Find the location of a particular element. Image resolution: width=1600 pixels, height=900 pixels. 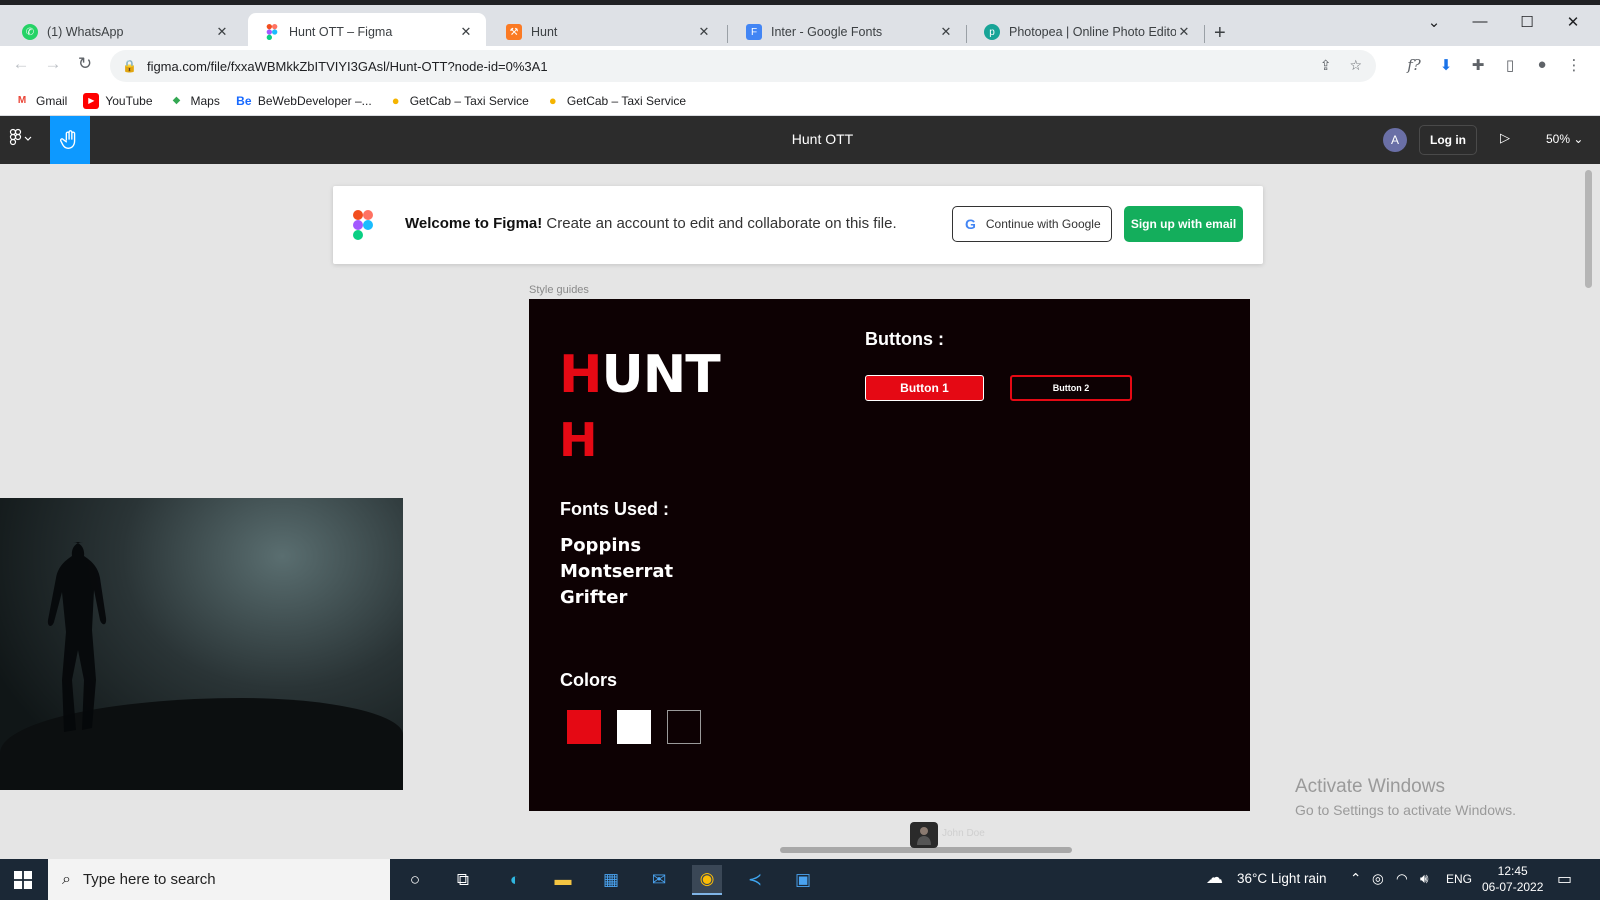

side-panel-icon: ▯ is located at coordinates (1510, 65).